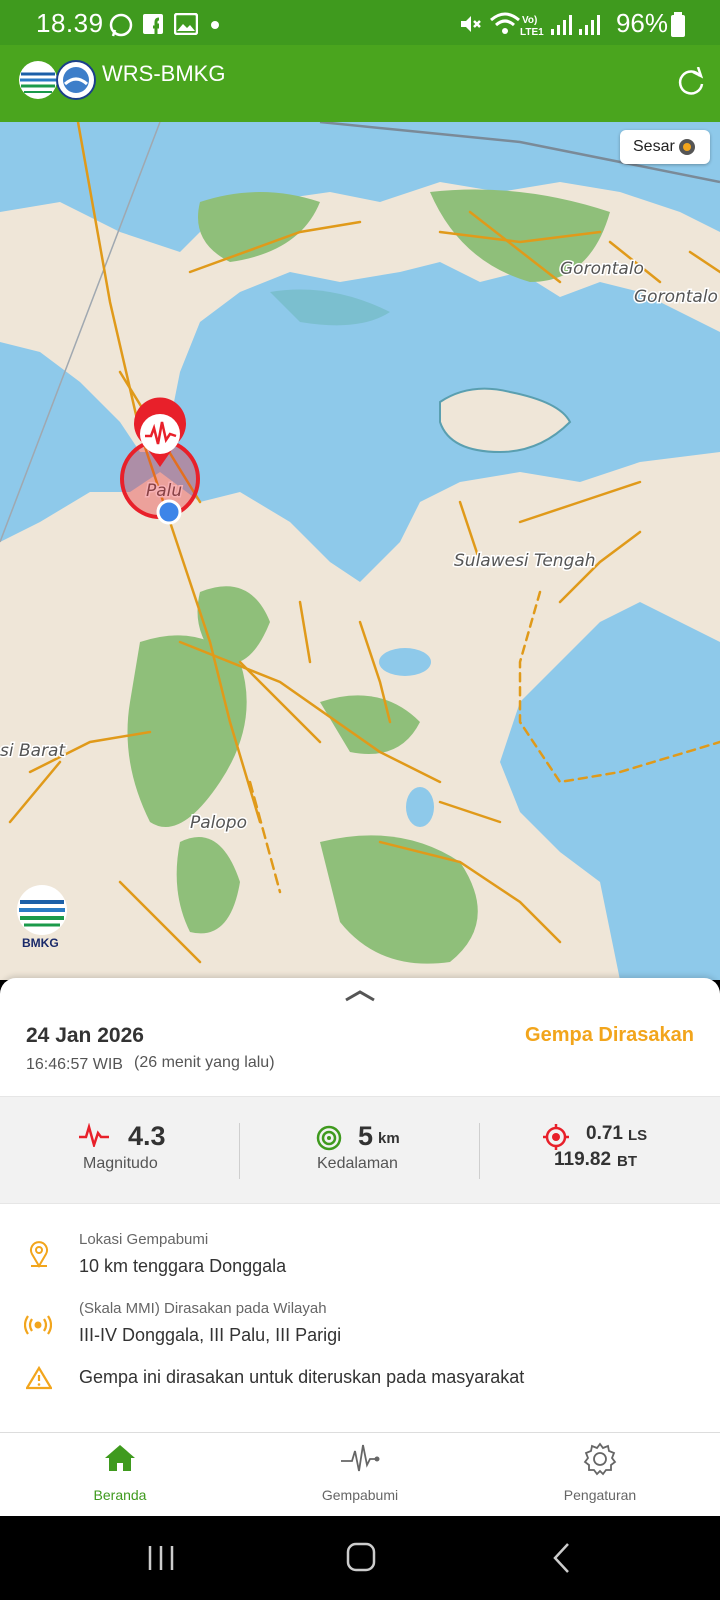  What do you see at coordinates (532, 32) in the screenshot?
I see `svg-text: LTE1` at bounding box center [532, 32].